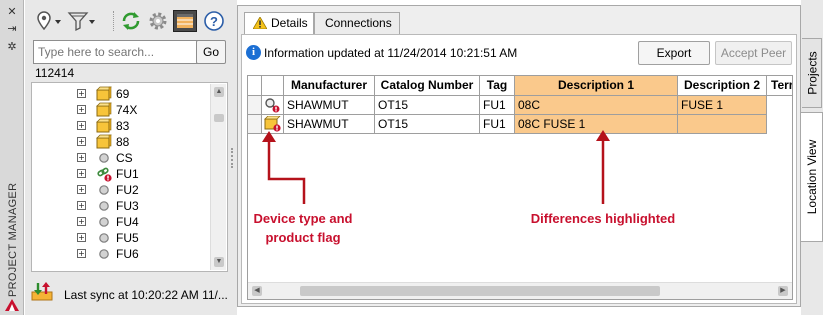 The height and width of the screenshot is (315, 823). What do you see at coordinates (357, 23) in the screenshot?
I see `tab-connections: Connections` at bounding box center [357, 23].